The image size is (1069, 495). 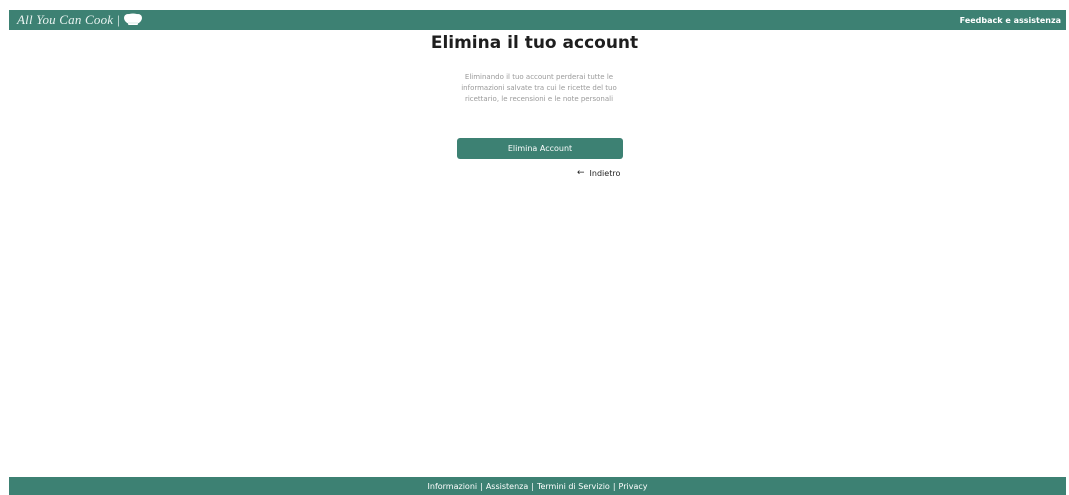 What do you see at coordinates (540, 148) in the screenshot?
I see `delete-account-button: Elimina Account` at bounding box center [540, 148].